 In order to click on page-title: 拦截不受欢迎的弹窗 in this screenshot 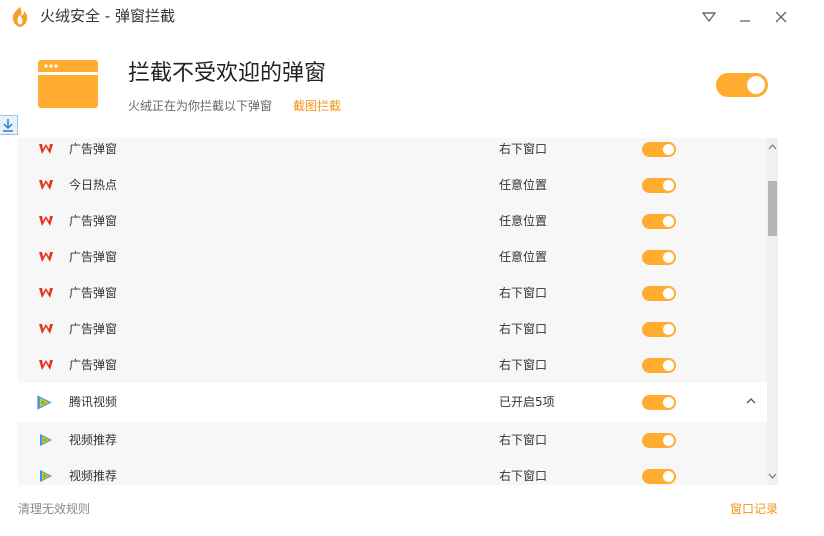, I will do `click(227, 73)`.